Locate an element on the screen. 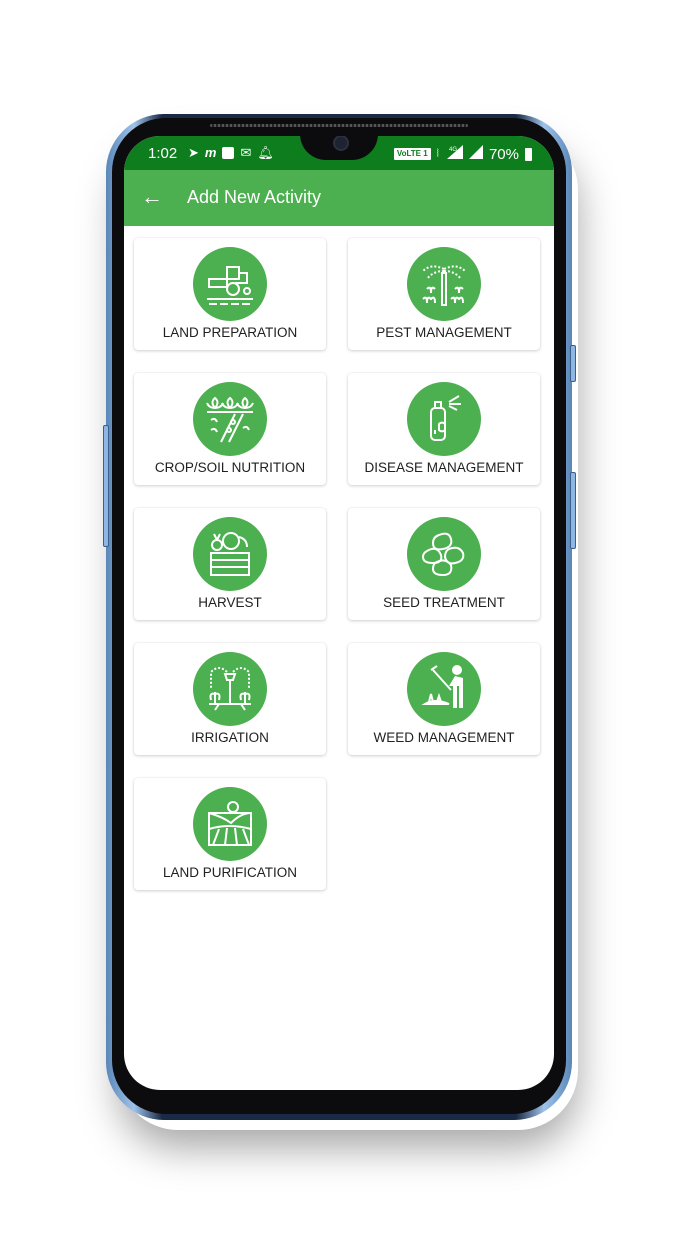 Image resolution: width=698 pixels, height=1256 pixels. mail-open-icon: ✉ is located at coordinates (246, 152).